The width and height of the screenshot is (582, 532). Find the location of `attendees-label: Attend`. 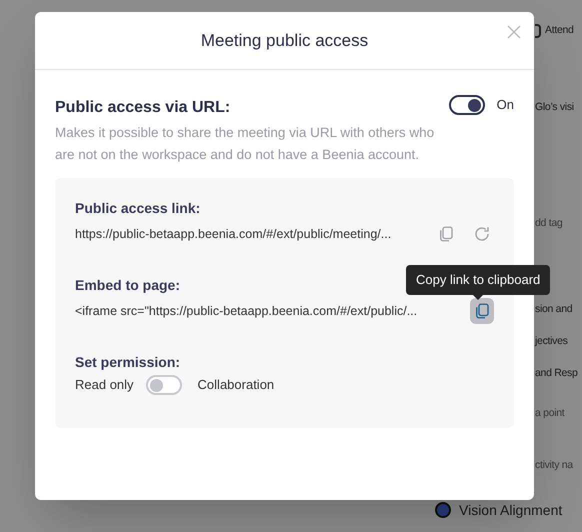

attendees-label: Attend is located at coordinates (559, 30).